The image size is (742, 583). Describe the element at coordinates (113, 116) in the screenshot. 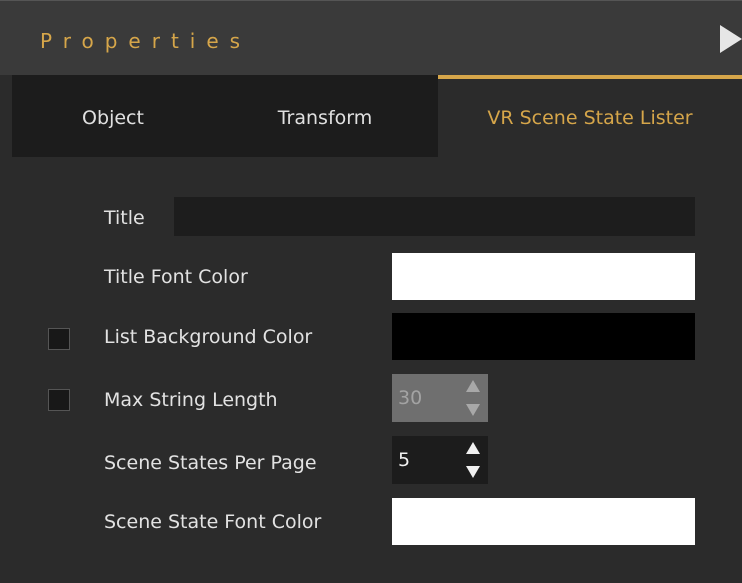

I see `tab-object: Object` at that location.